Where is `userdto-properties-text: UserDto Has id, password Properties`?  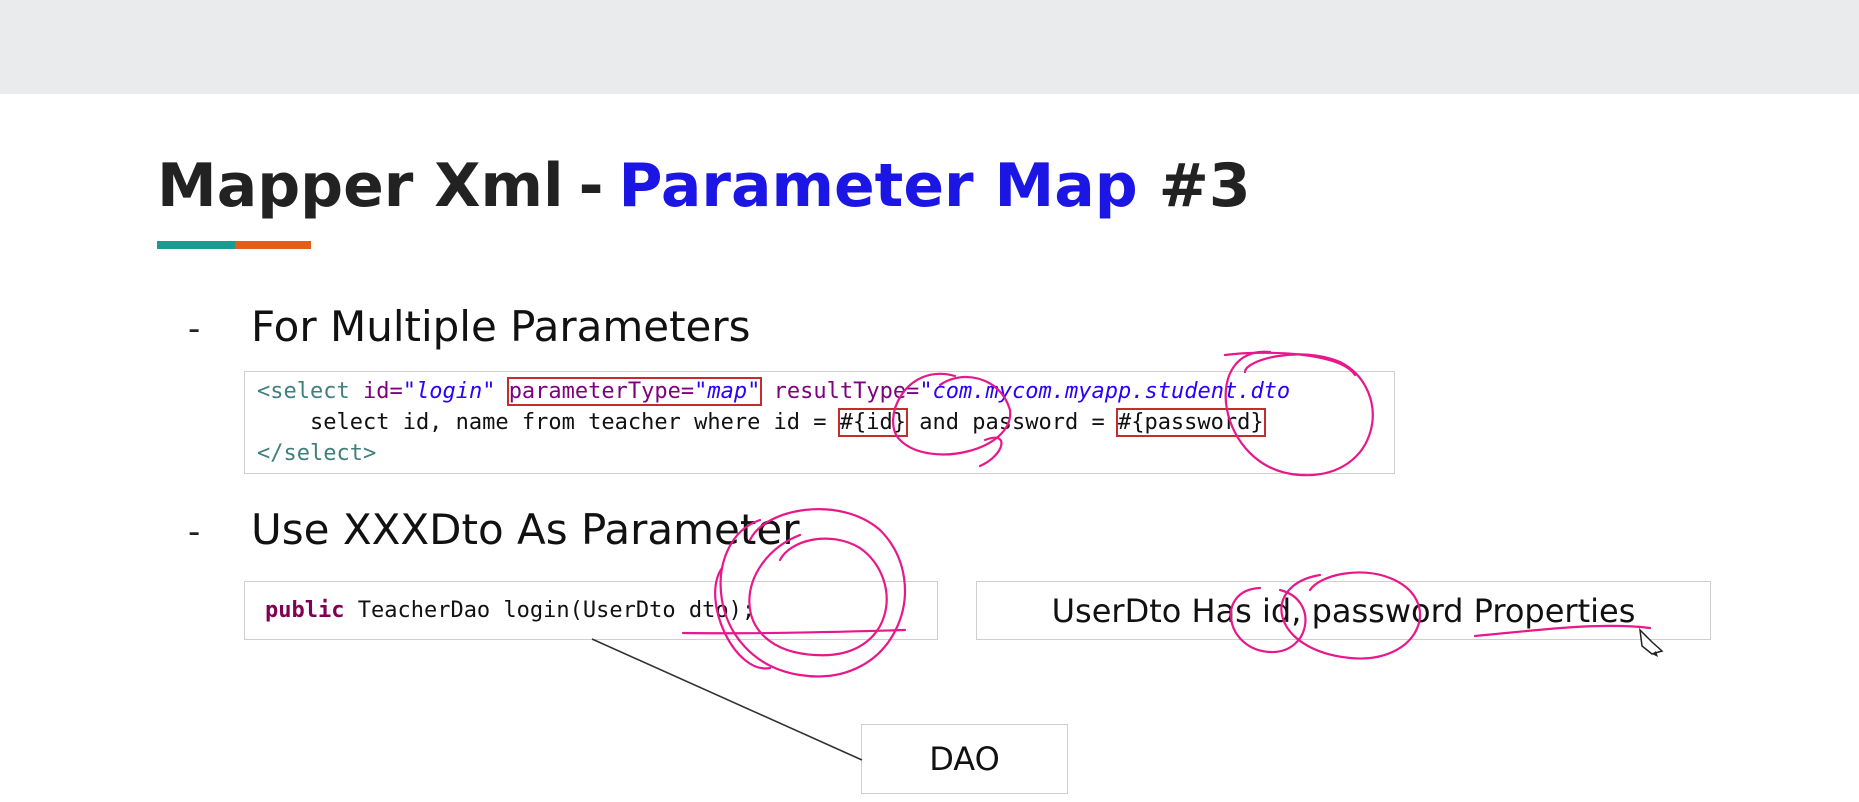
userdto-properties-text: UserDto Has id, password Properties is located at coordinates (1343, 610).